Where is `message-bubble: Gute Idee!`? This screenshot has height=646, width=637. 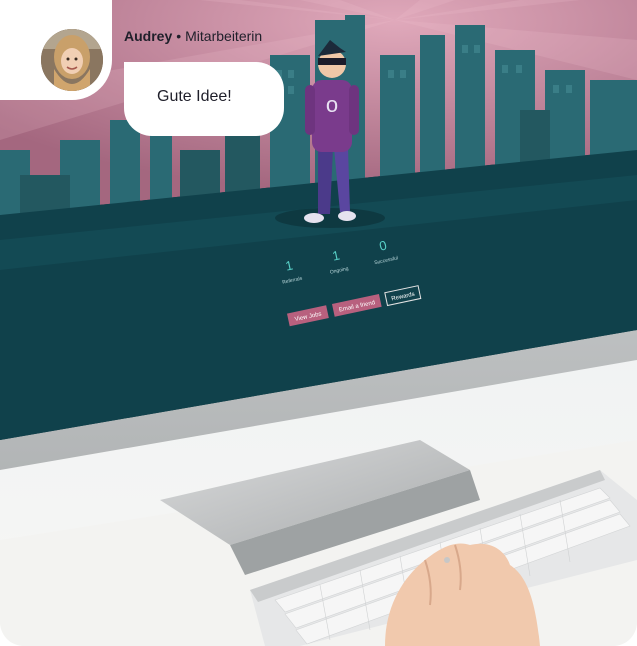 message-bubble: Gute Idee! is located at coordinates (204, 99).